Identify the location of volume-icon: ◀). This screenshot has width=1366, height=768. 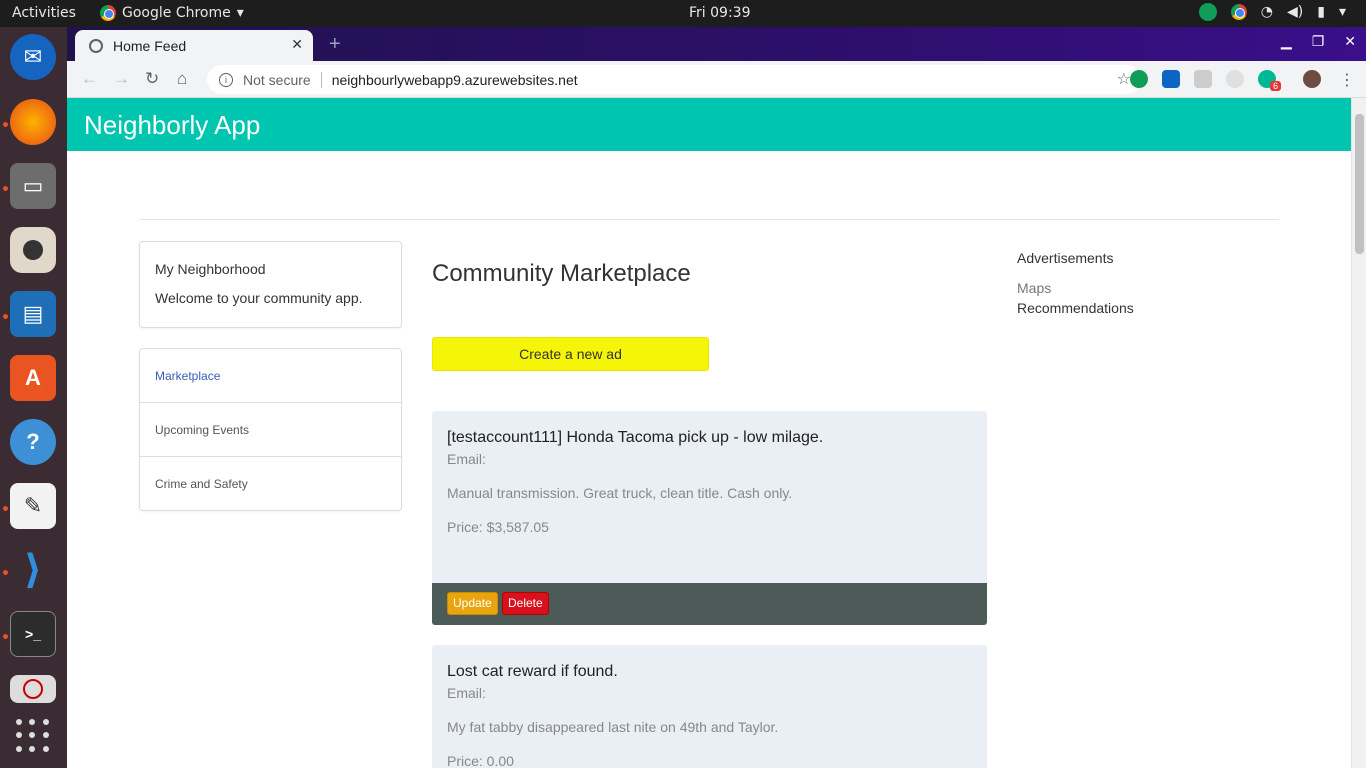
(1295, 12).